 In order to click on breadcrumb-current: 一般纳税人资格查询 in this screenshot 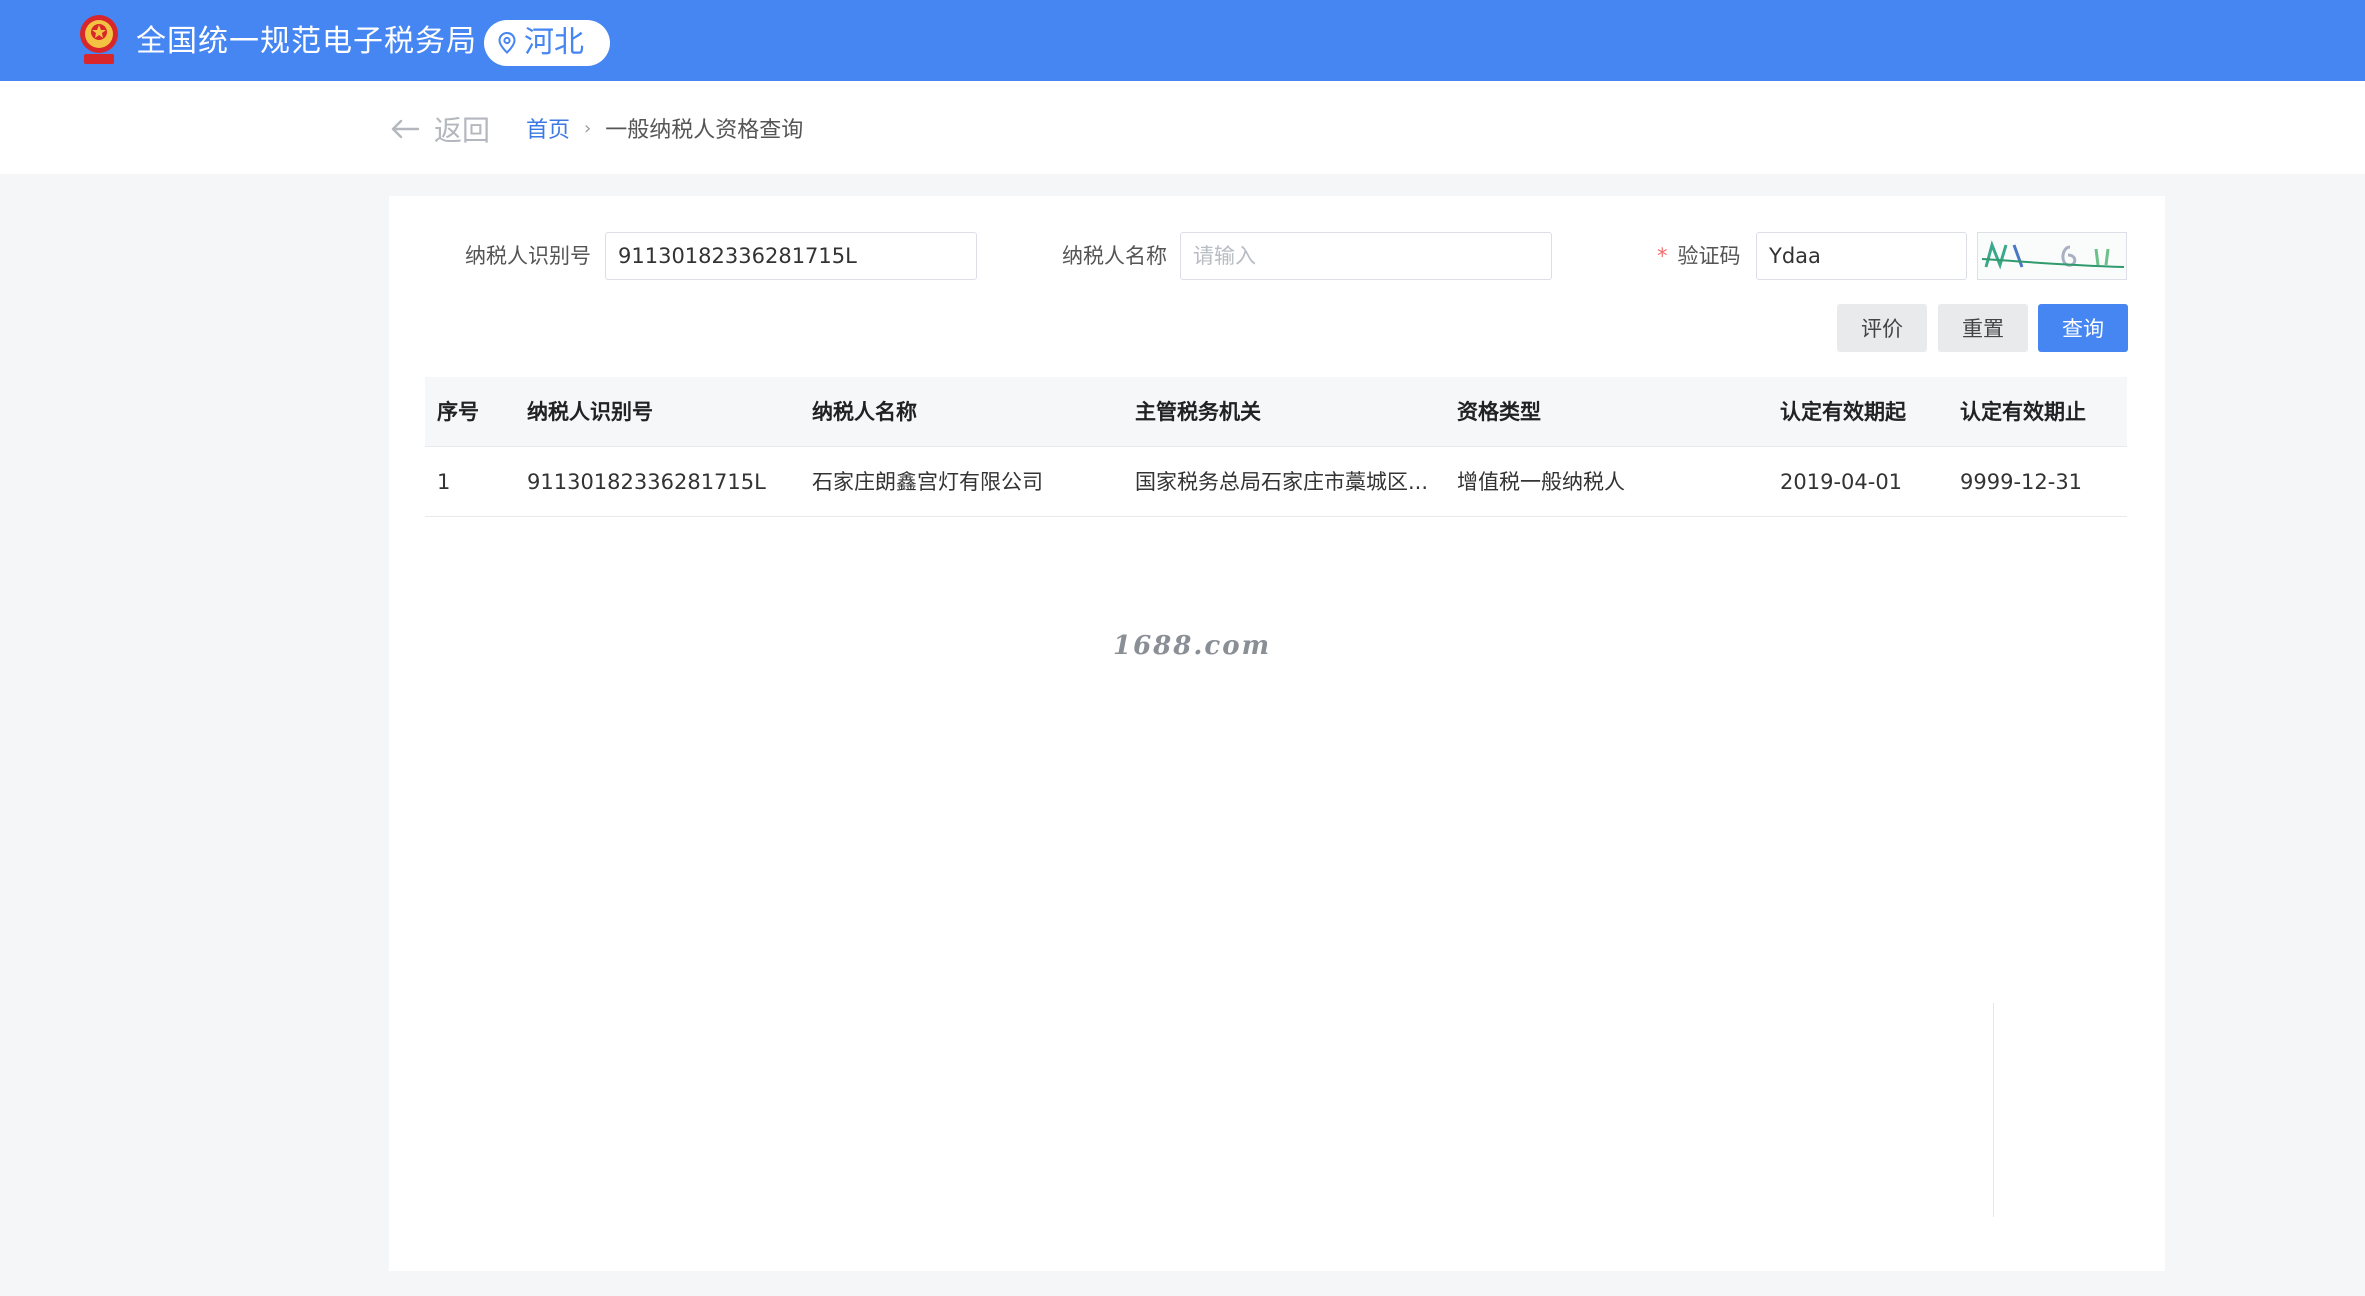, I will do `click(704, 130)`.